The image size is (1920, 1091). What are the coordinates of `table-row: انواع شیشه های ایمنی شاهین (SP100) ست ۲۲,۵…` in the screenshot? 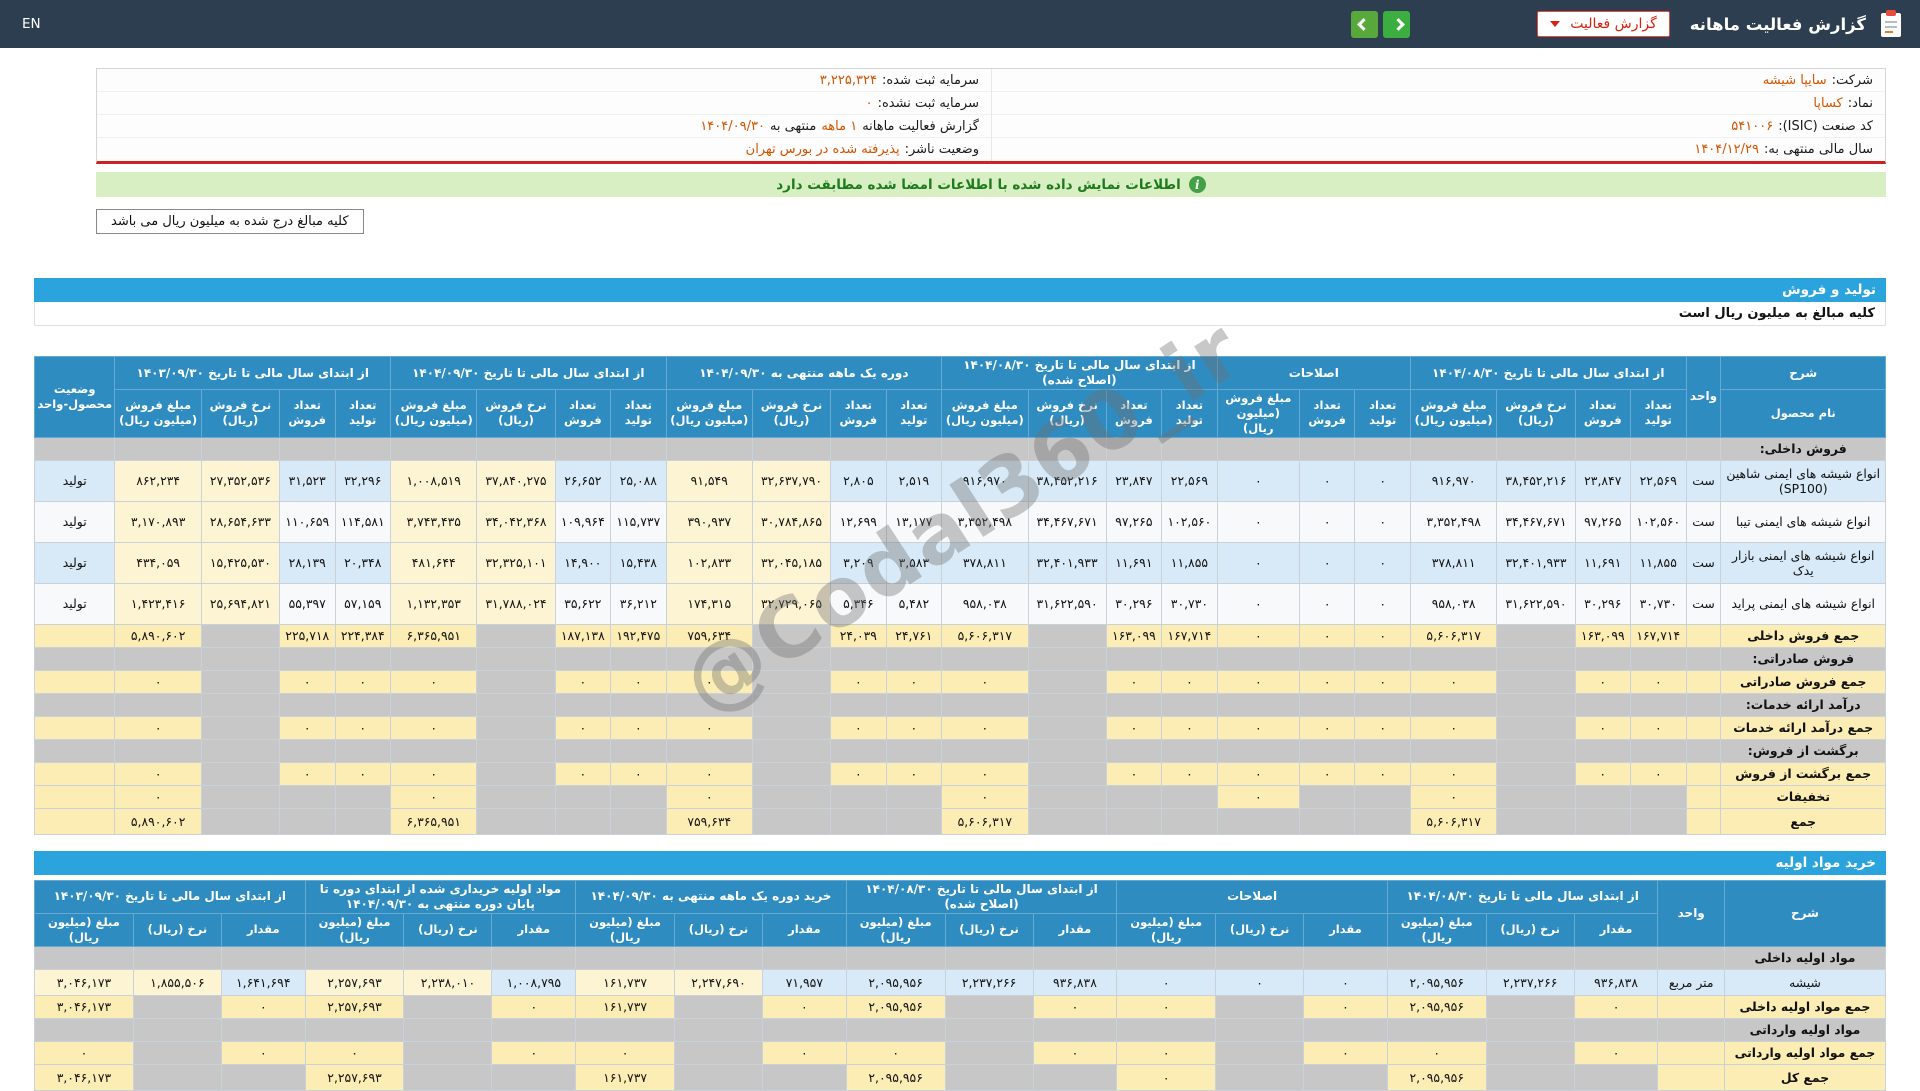 It's located at (959, 480).